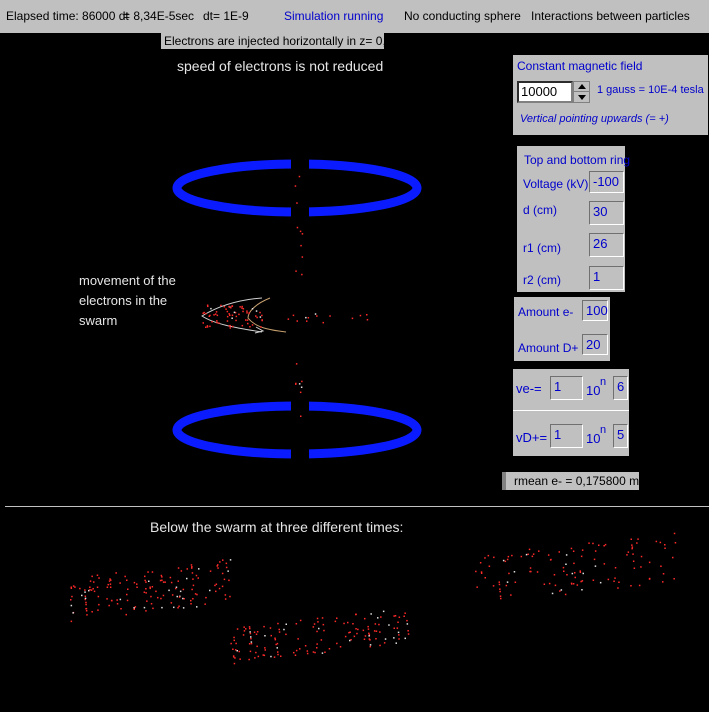  I want to click on electron-amount-label: Amount e-, so click(546, 312).